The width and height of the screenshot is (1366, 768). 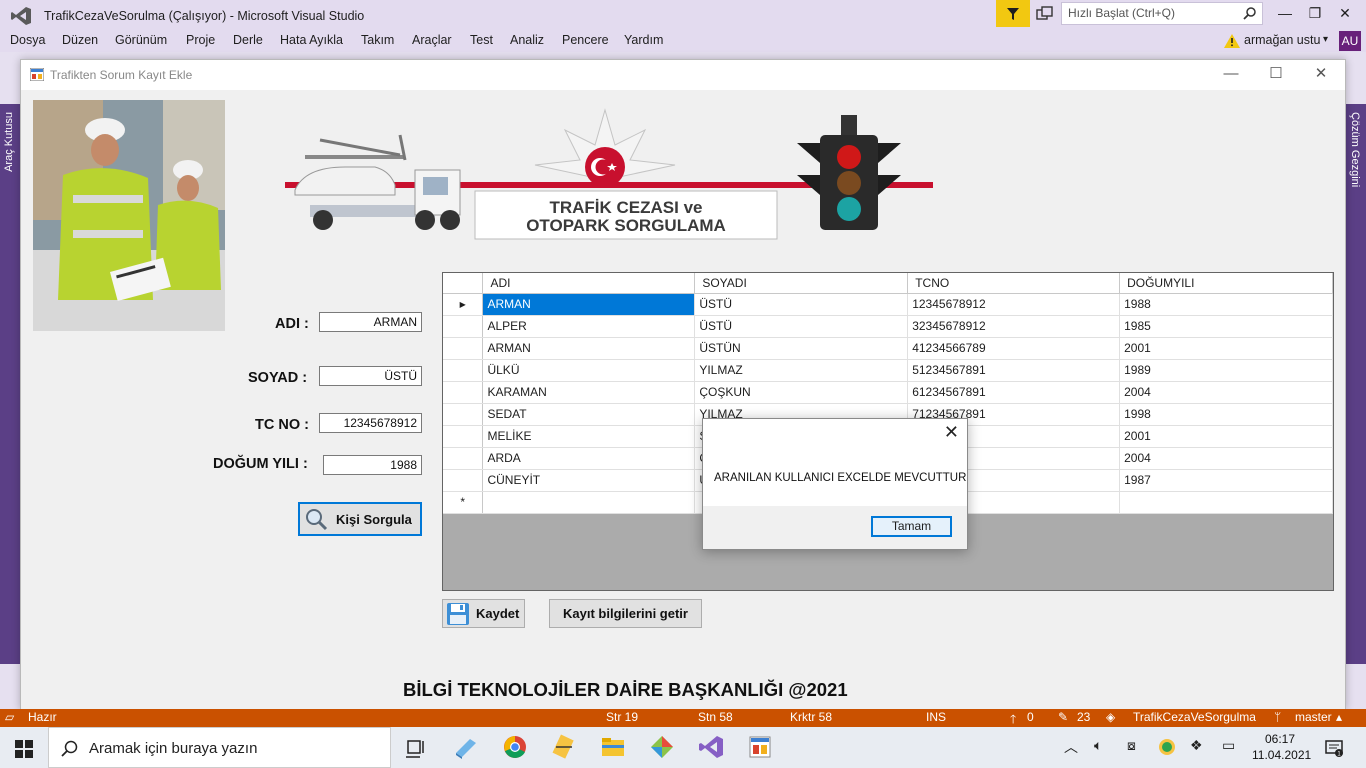 I want to click on grid-row: KARAMAN ÇOŞKUN 61234567891 2004, so click(x=888, y=392).